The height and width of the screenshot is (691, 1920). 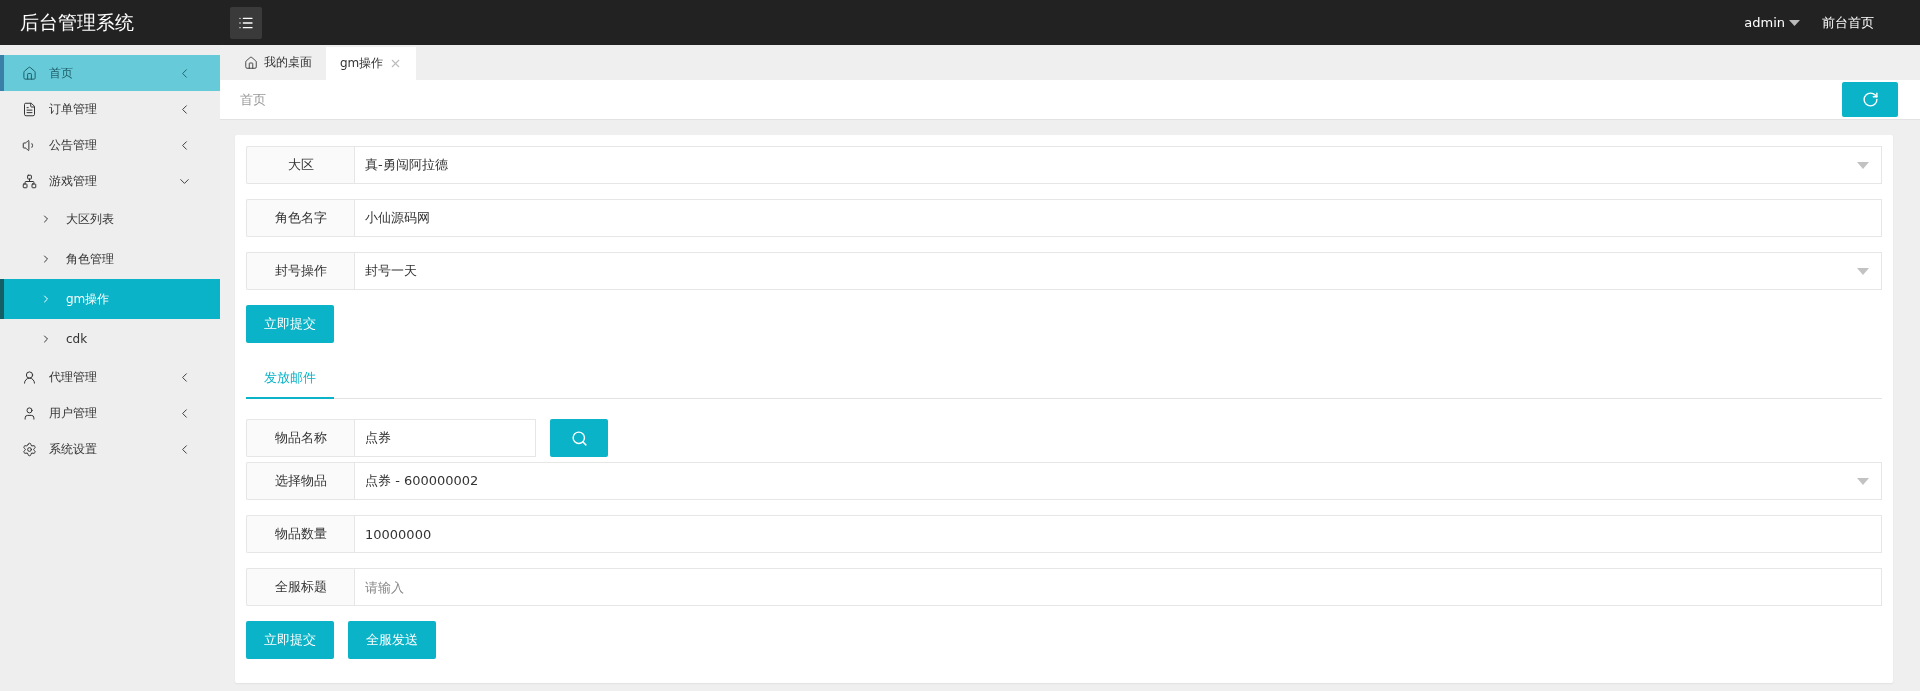 What do you see at coordinates (300, 271) in the screenshot?
I see `field-label: 封号操作` at bounding box center [300, 271].